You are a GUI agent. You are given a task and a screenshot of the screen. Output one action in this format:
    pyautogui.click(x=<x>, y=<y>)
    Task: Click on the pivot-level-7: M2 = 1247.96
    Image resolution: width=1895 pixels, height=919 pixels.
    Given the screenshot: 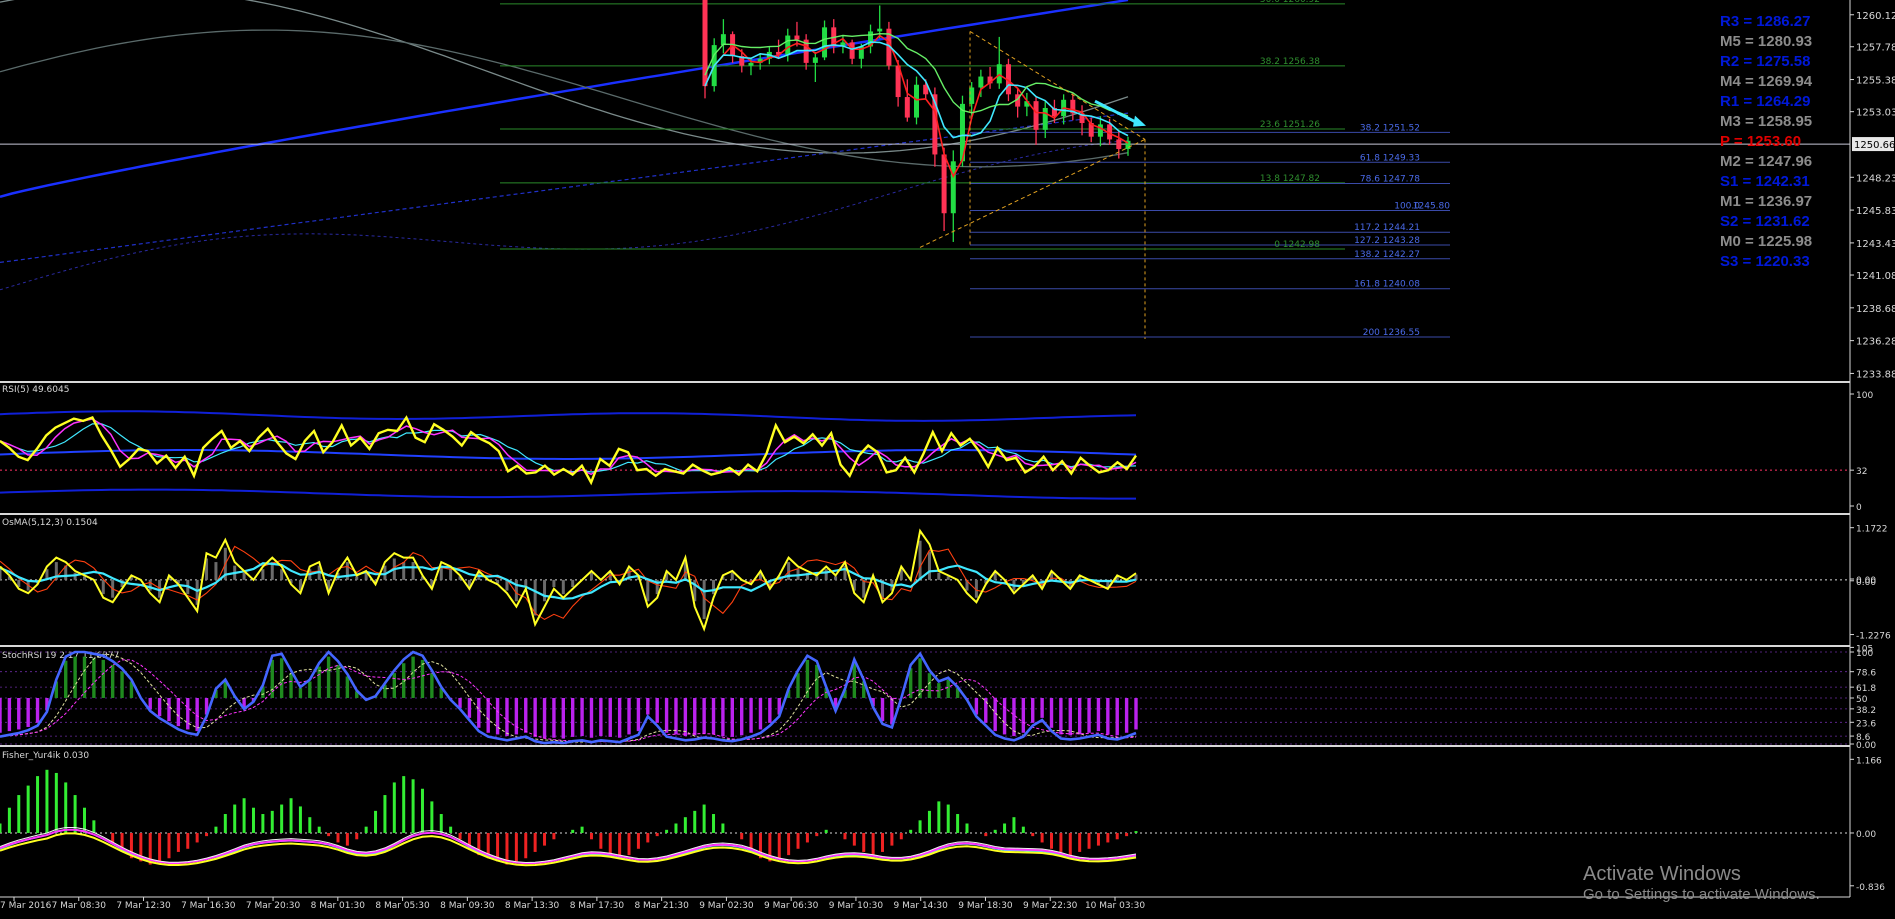 What is the action you would take?
    pyautogui.click(x=1766, y=161)
    